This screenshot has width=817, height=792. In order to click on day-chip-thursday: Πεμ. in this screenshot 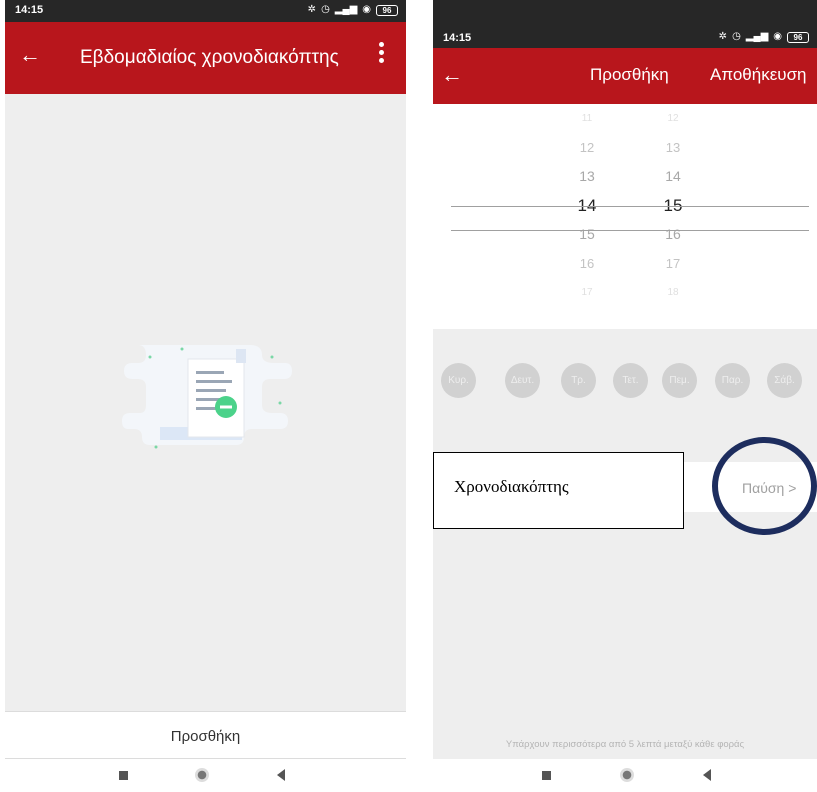, I will do `click(679, 380)`.